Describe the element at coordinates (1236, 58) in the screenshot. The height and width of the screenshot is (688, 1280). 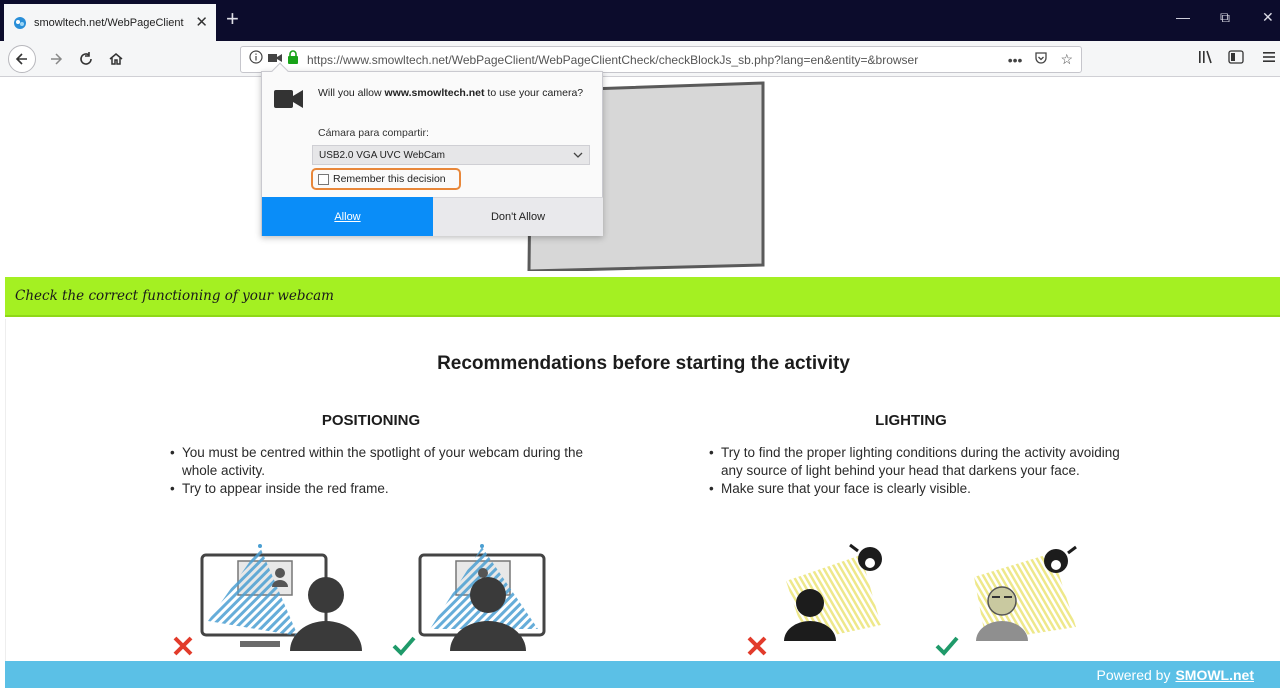
I see `sidebar-icon` at that location.